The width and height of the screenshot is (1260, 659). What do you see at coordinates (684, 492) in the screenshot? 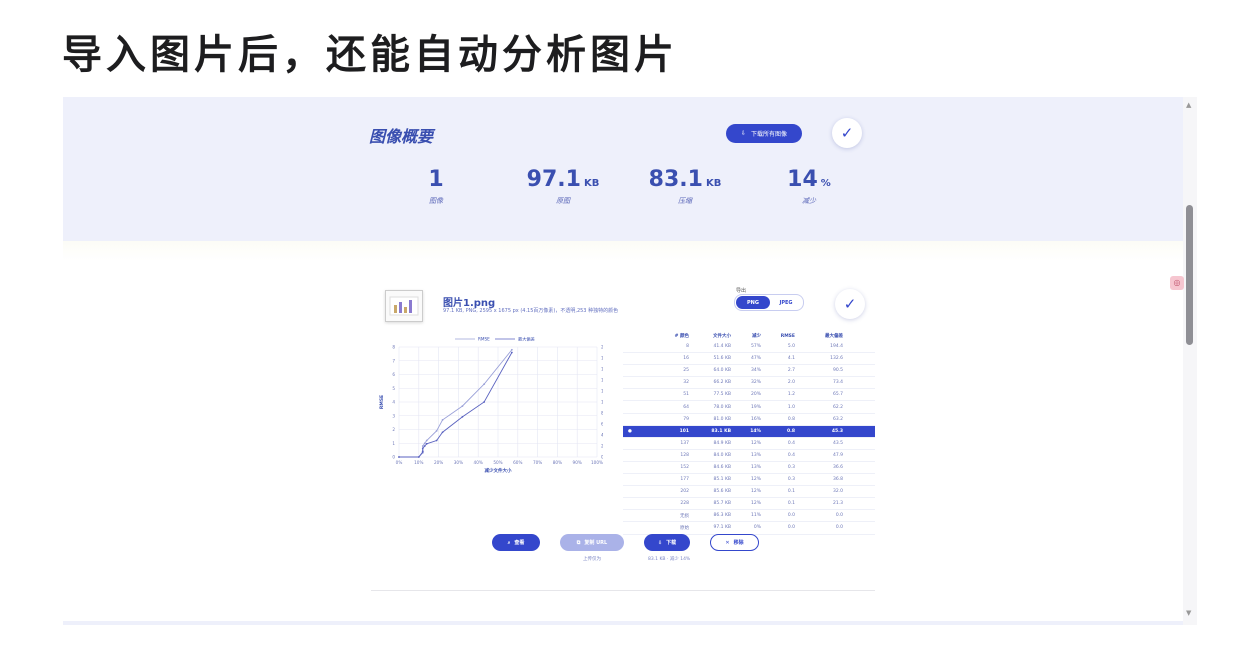
I see `table-cell: 202` at bounding box center [684, 492].